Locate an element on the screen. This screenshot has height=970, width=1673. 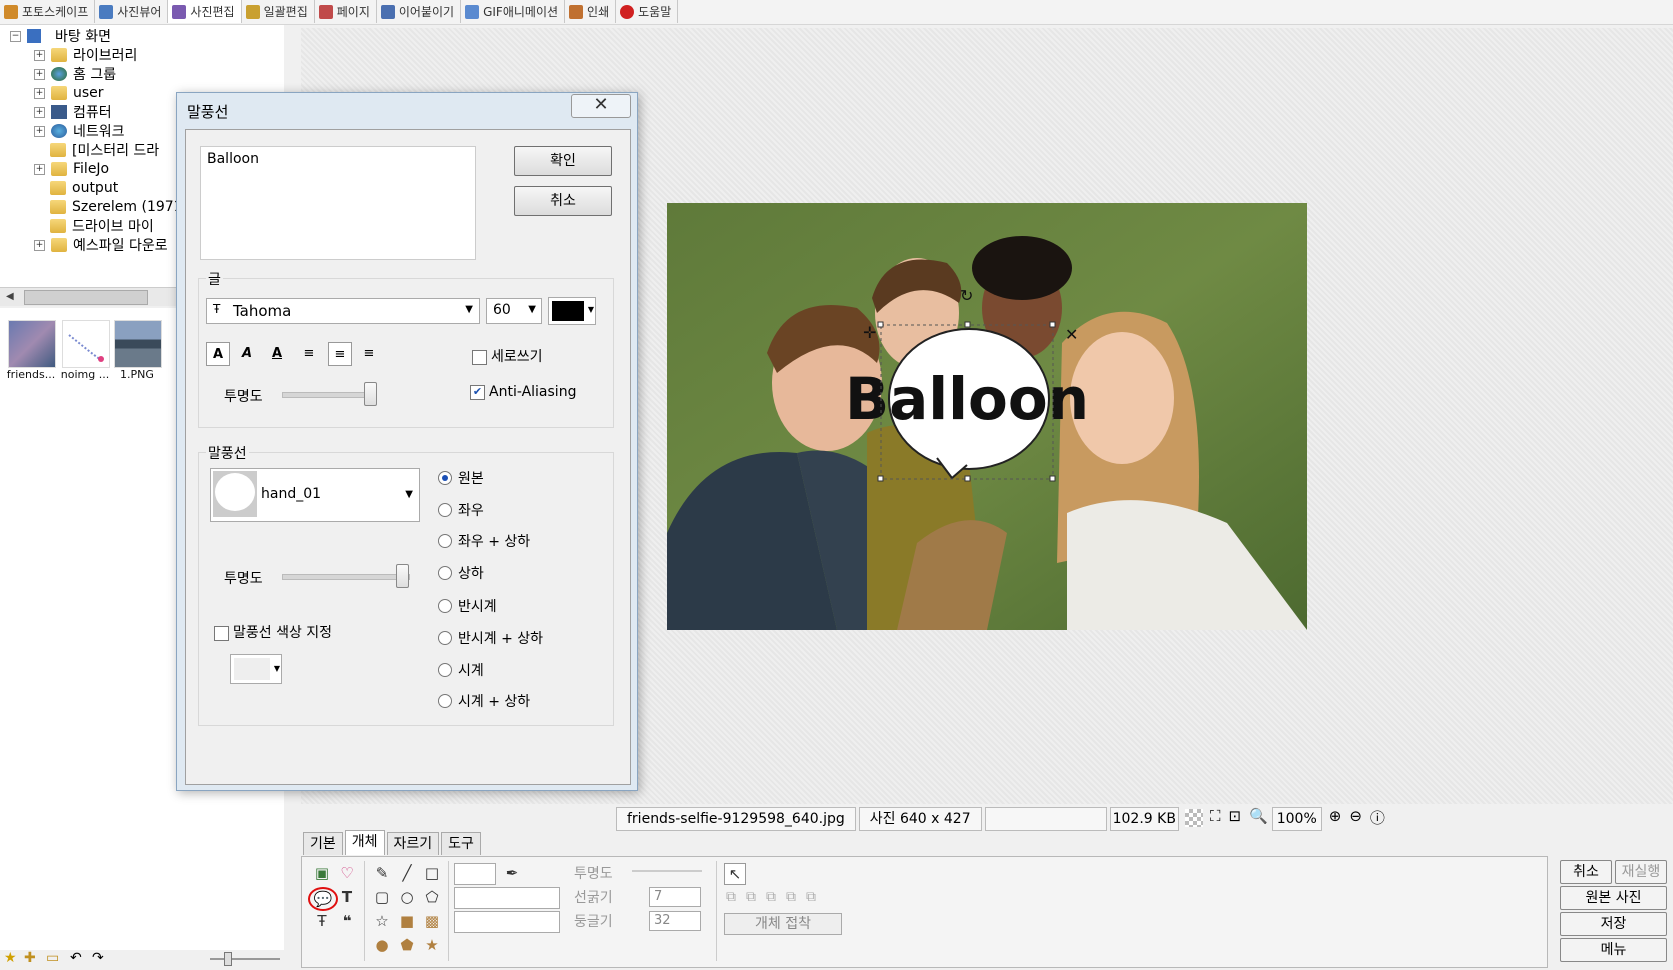
tree-item: + 홈 그룹 is located at coordinates (75, 74).